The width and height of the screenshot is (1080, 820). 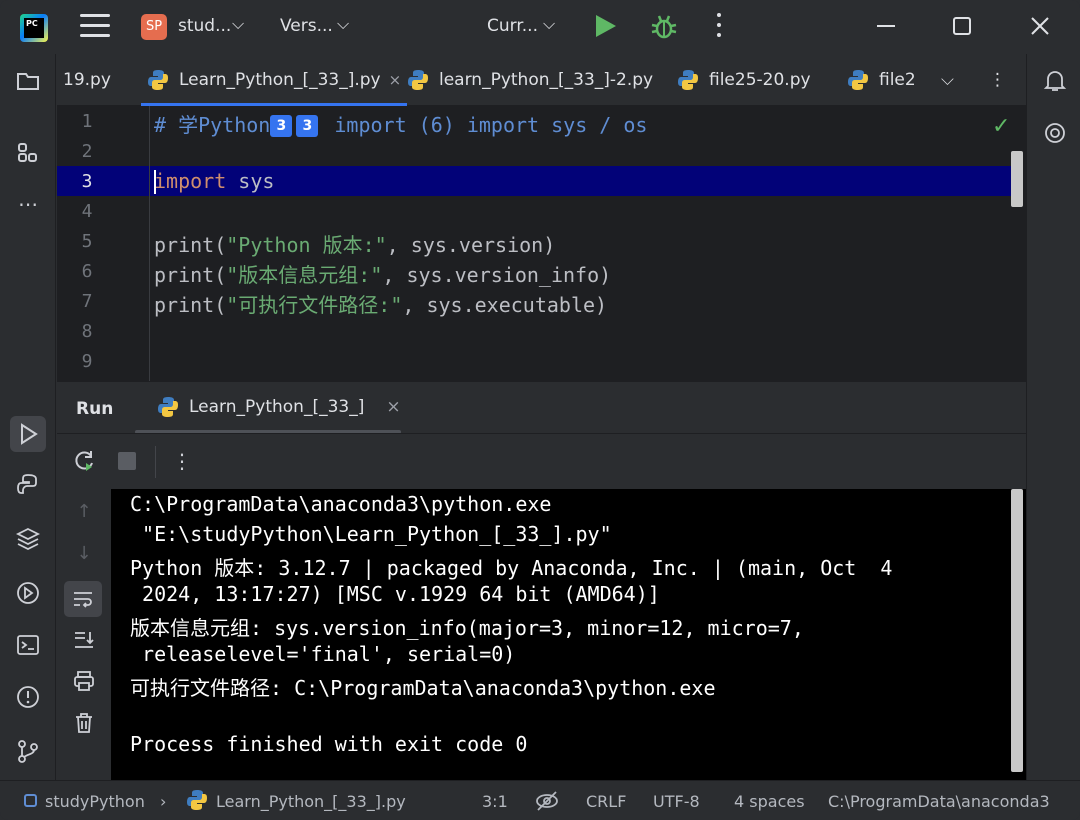 I want to click on close-window-button, so click(x=1040, y=26).